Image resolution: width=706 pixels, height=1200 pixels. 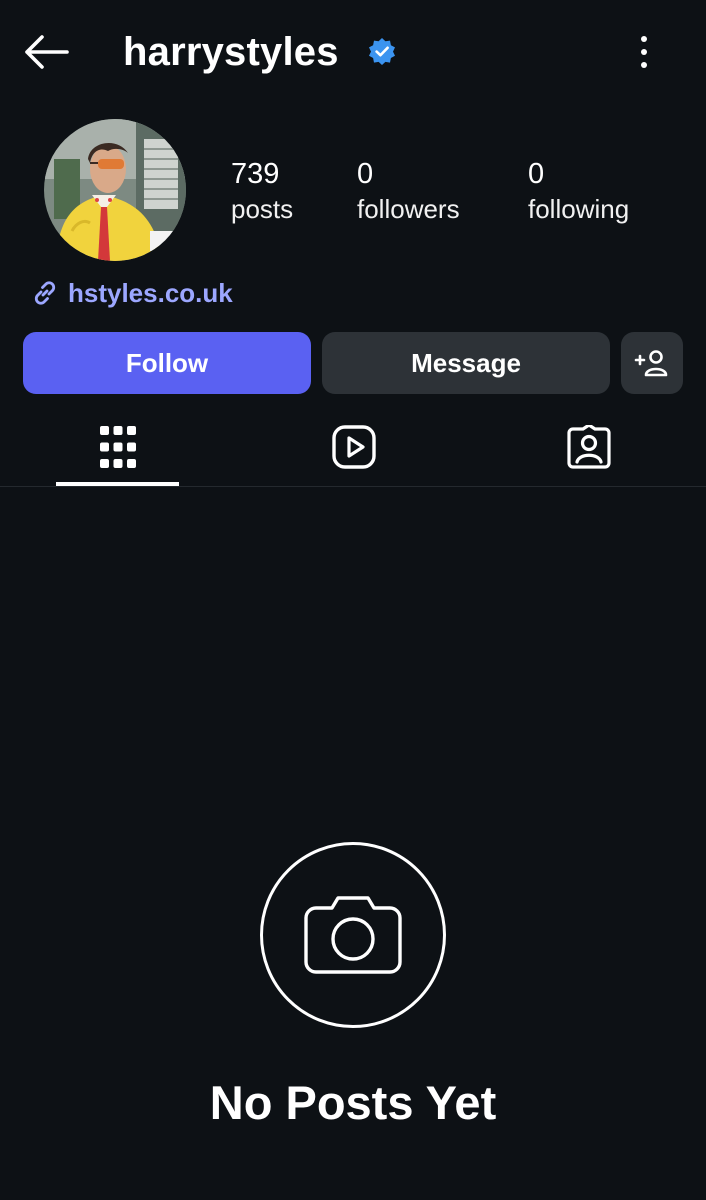 I want to click on follow-button: Follow, so click(x=167, y=363).